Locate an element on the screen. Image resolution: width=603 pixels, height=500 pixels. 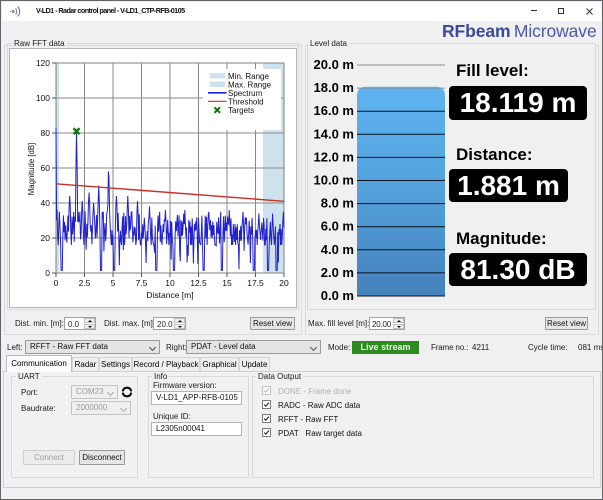
svg-text: 16.0 m is located at coordinates (334, 110).